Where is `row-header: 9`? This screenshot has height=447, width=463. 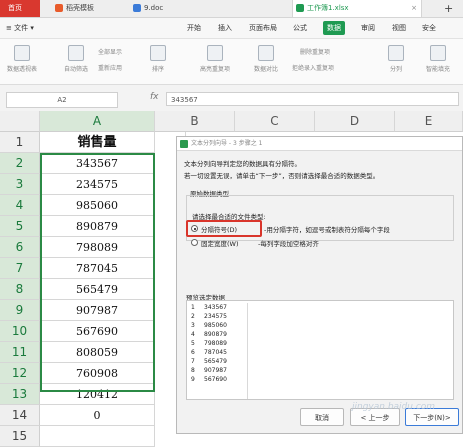
row-header: 9 is located at coordinates (20, 310).